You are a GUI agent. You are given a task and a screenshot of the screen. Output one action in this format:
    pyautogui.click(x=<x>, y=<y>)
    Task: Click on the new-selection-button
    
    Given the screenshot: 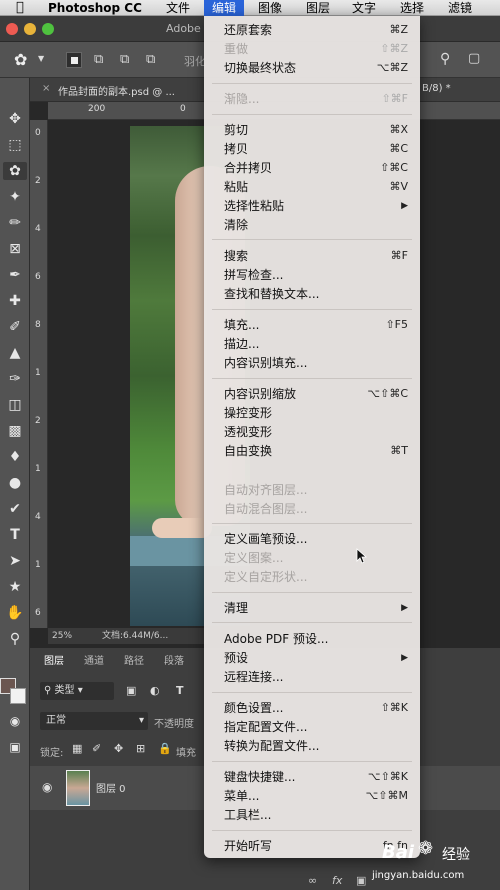 What is the action you would take?
    pyautogui.click(x=74, y=60)
    